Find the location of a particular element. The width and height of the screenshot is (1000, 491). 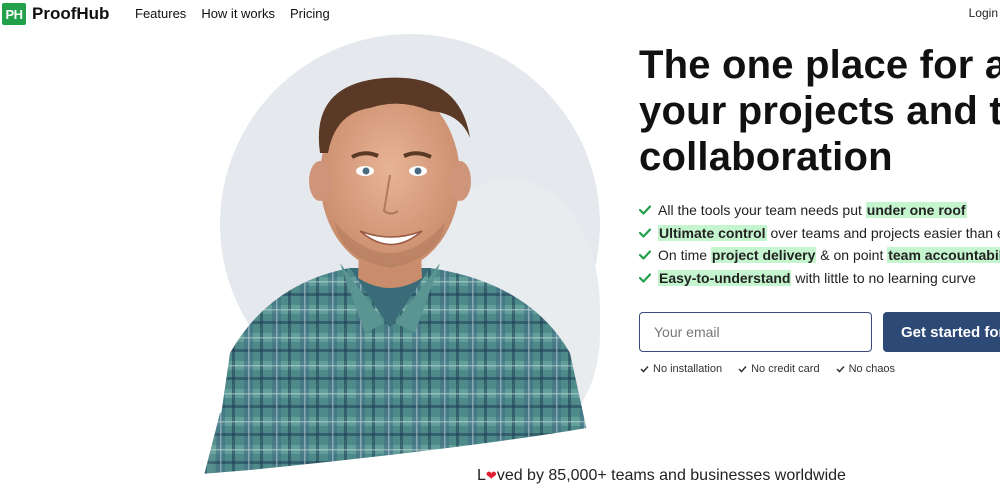

perk-item: No credit card is located at coordinates (779, 369).